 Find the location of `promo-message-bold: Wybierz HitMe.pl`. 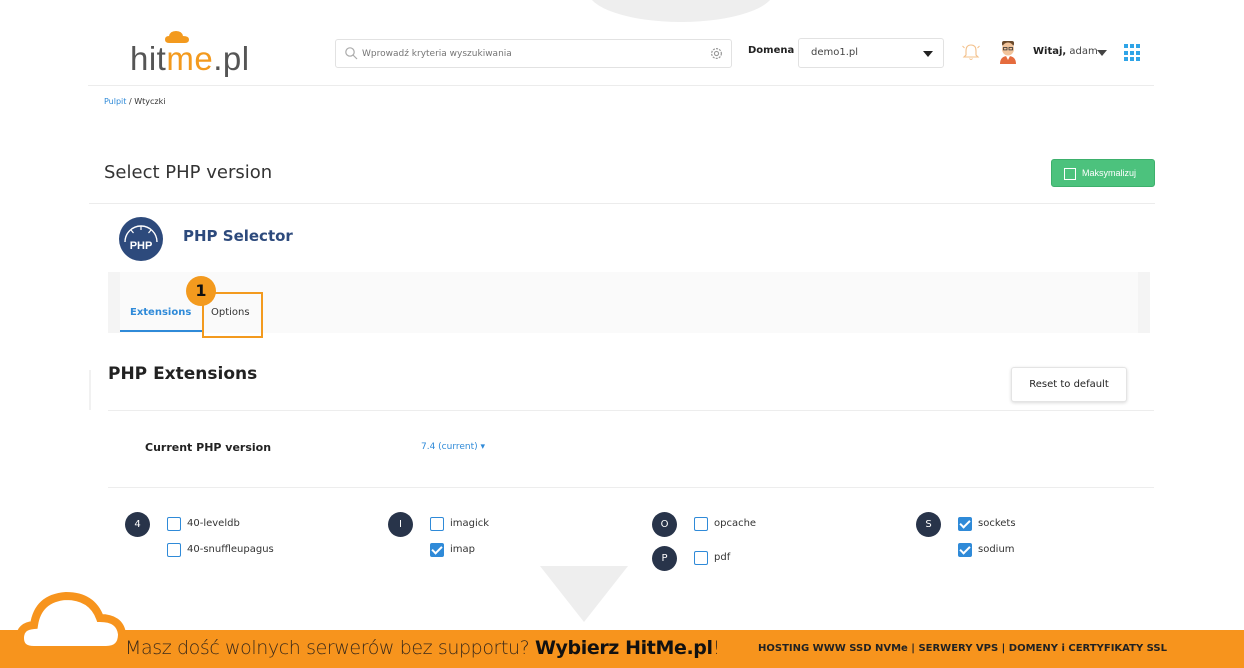

promo-message-bold: Wybierz HitMe.pl is located at coordinates (623, 648).